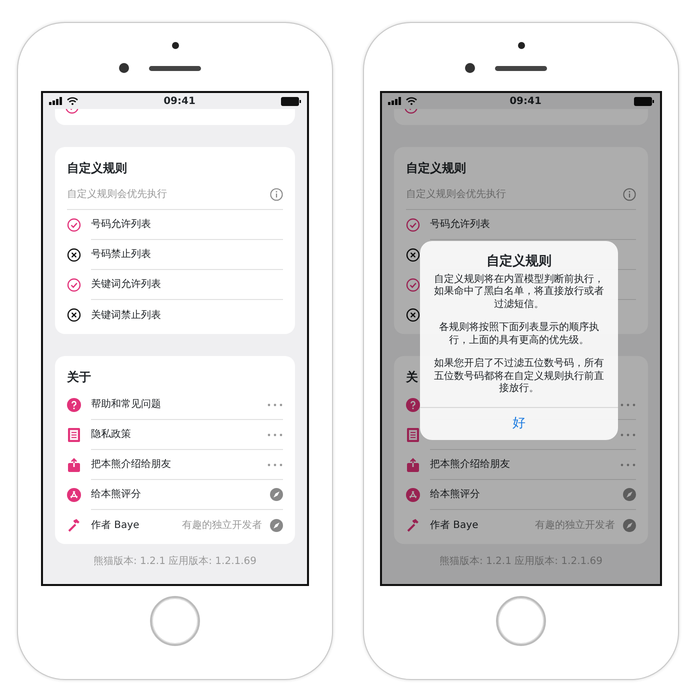 The image size is (700, 697). Describe the element at coordinates (175, 434) in the screenshot. I see `list-item: 隐私政策` at that location.